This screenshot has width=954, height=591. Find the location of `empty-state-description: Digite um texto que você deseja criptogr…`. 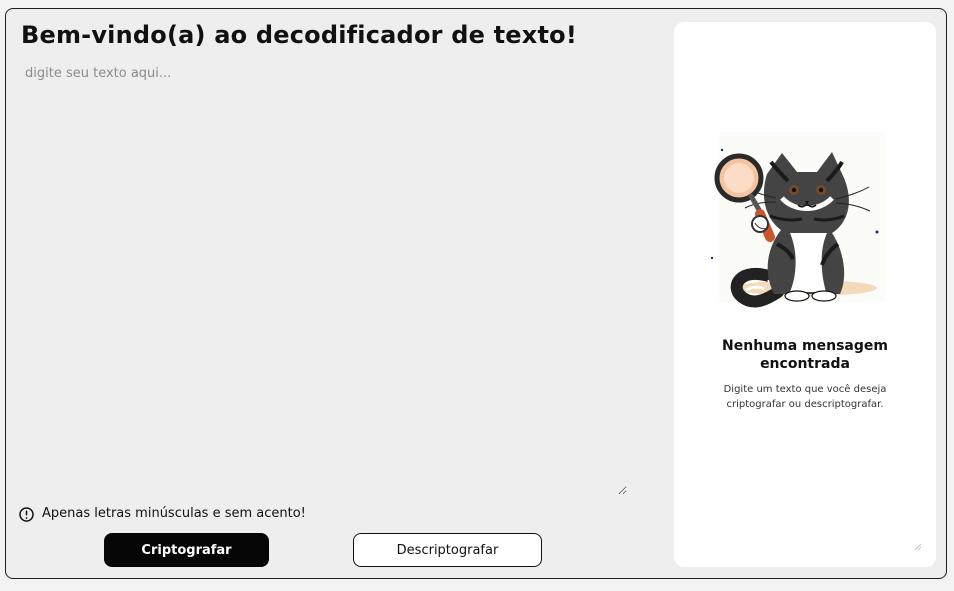

empty-state-description: Digite um texto que você deseja criptogr… is located at coordinates (805, 397).